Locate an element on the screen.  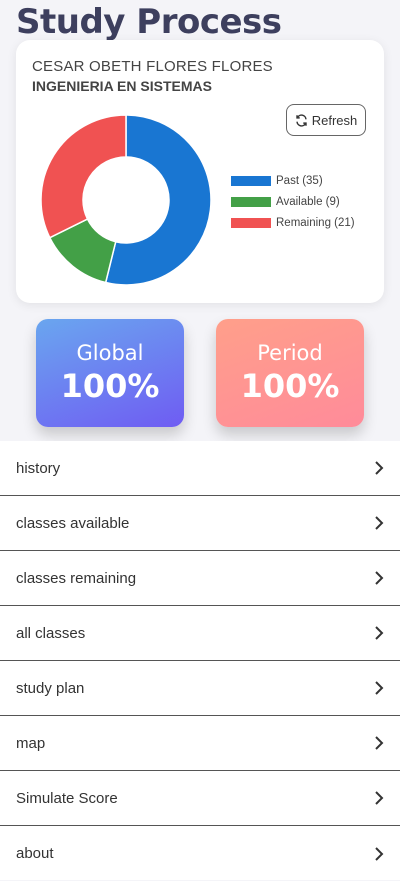
period-value: 100% is located at coordinates (290, 386).